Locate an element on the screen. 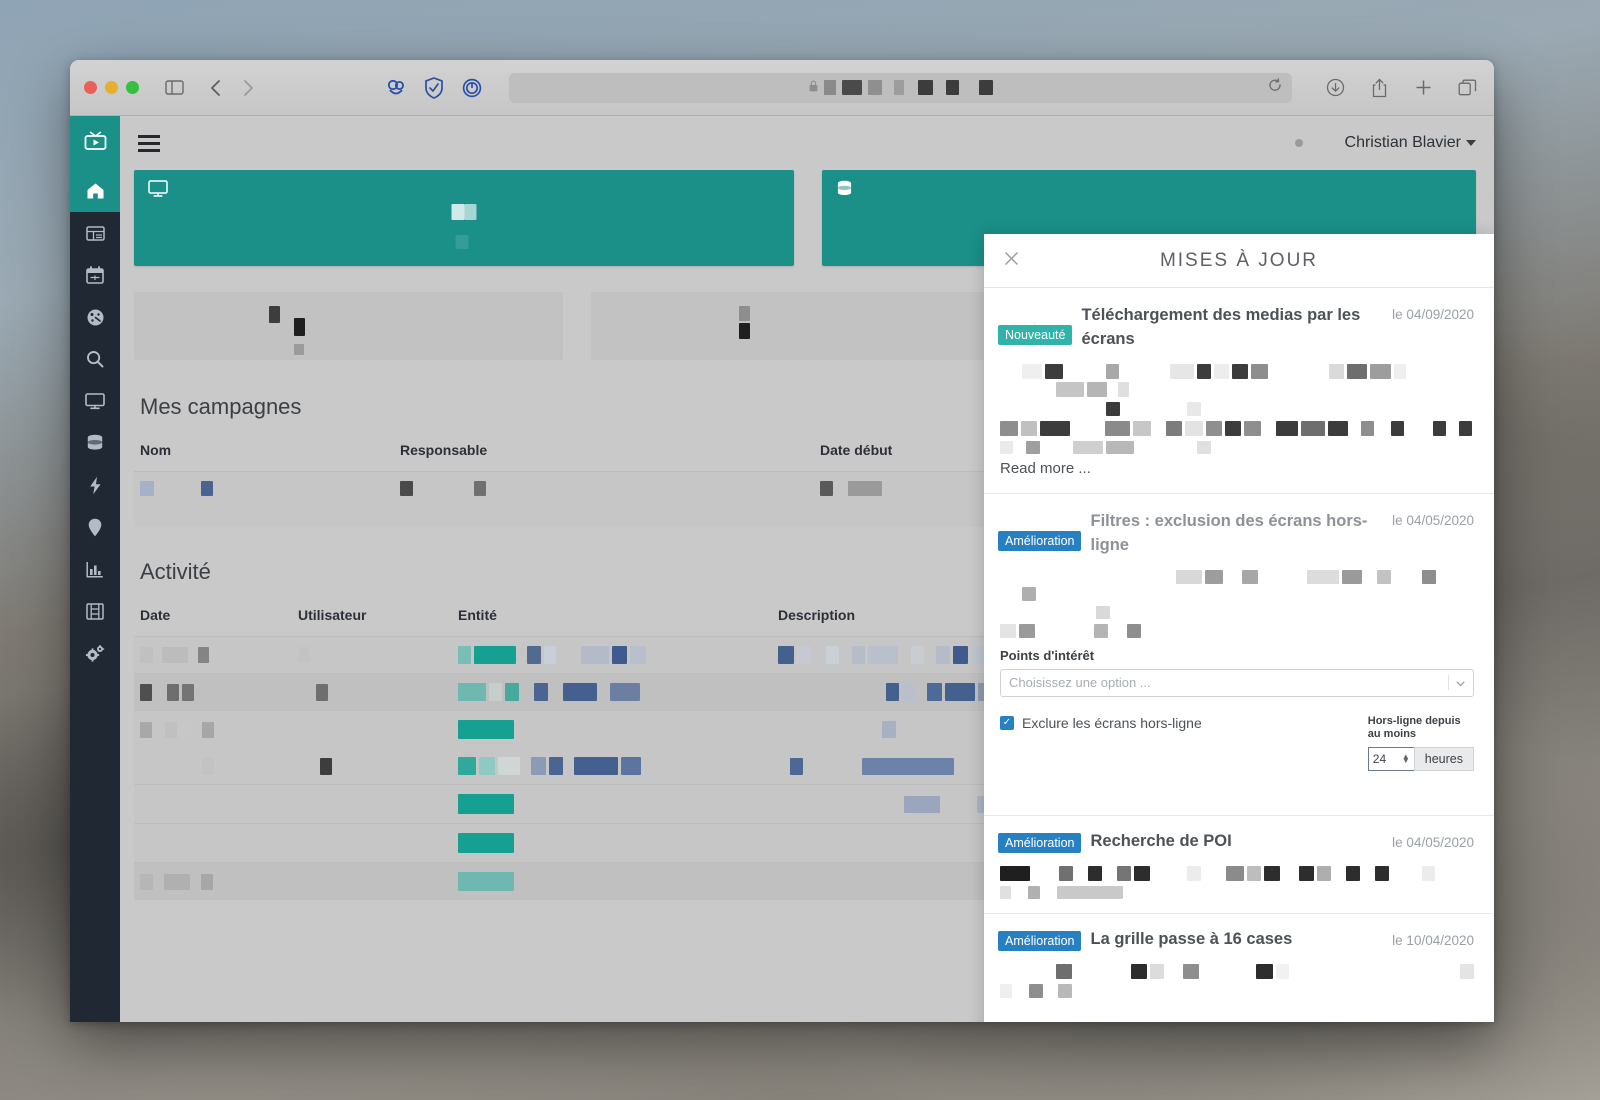 The height and width of the screenshot is (1100, 1600). adblock-shield-icon is located at coordinates (434, 88).